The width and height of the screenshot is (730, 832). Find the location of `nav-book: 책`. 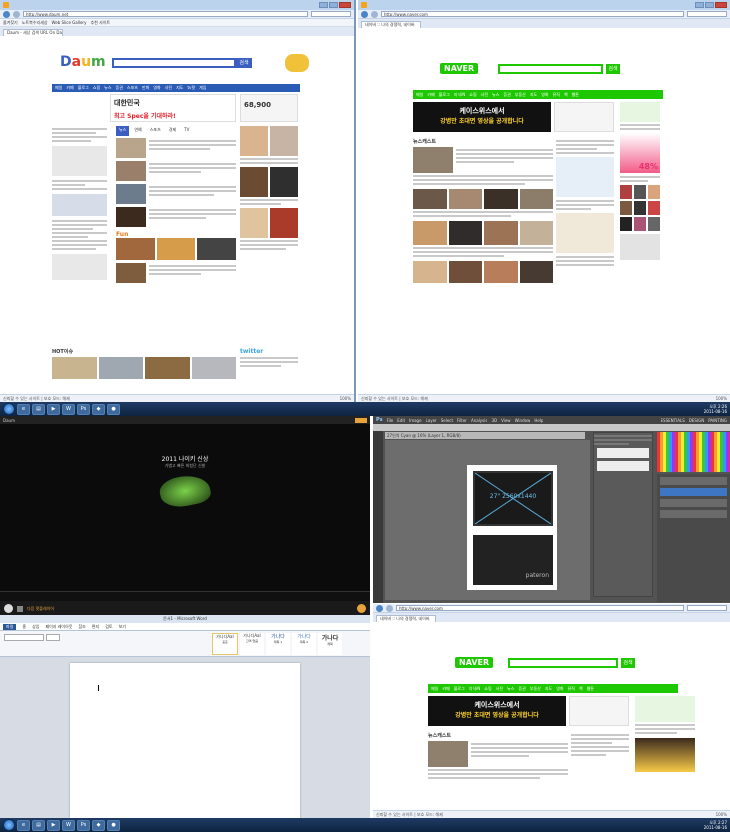

nav-book: 책 is located at coordinates (581, 689).